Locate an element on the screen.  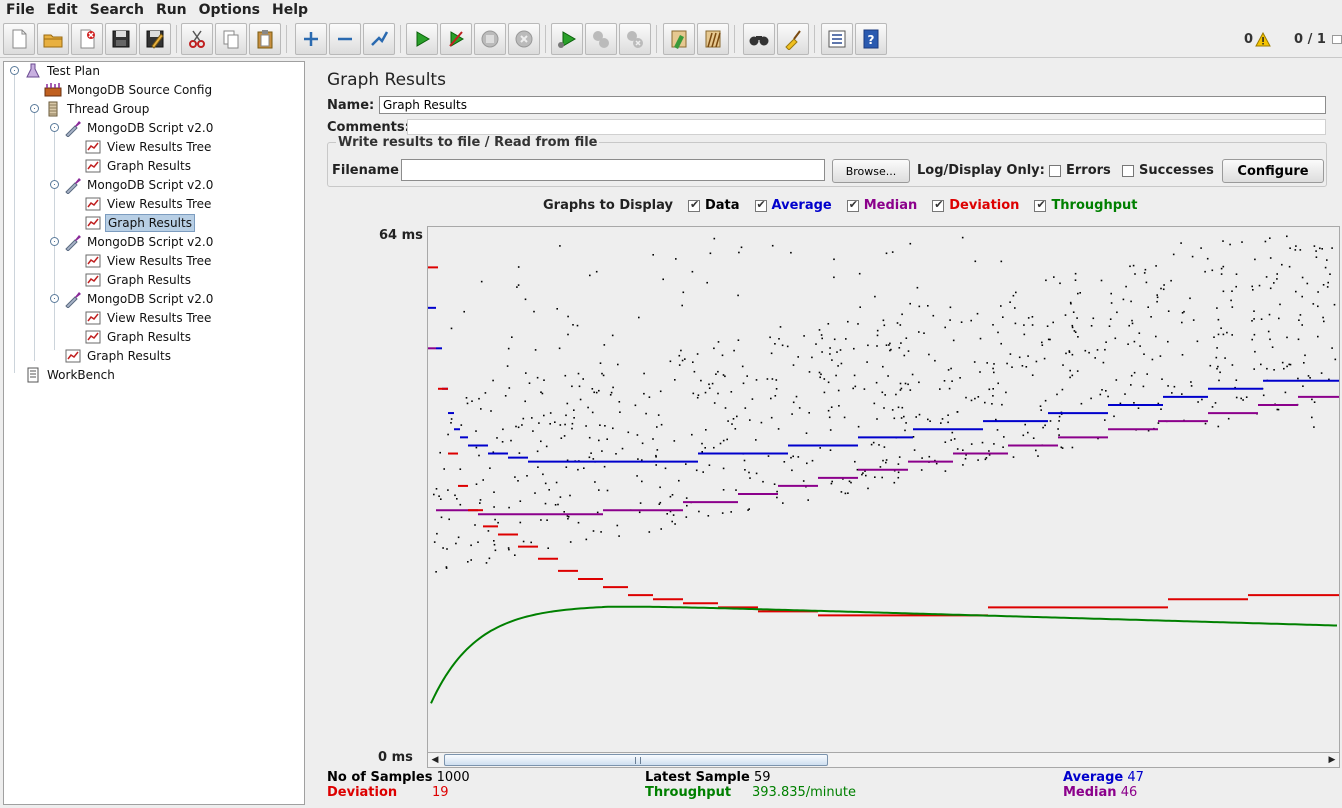
clear-icon is located at coordinates (679, 39).